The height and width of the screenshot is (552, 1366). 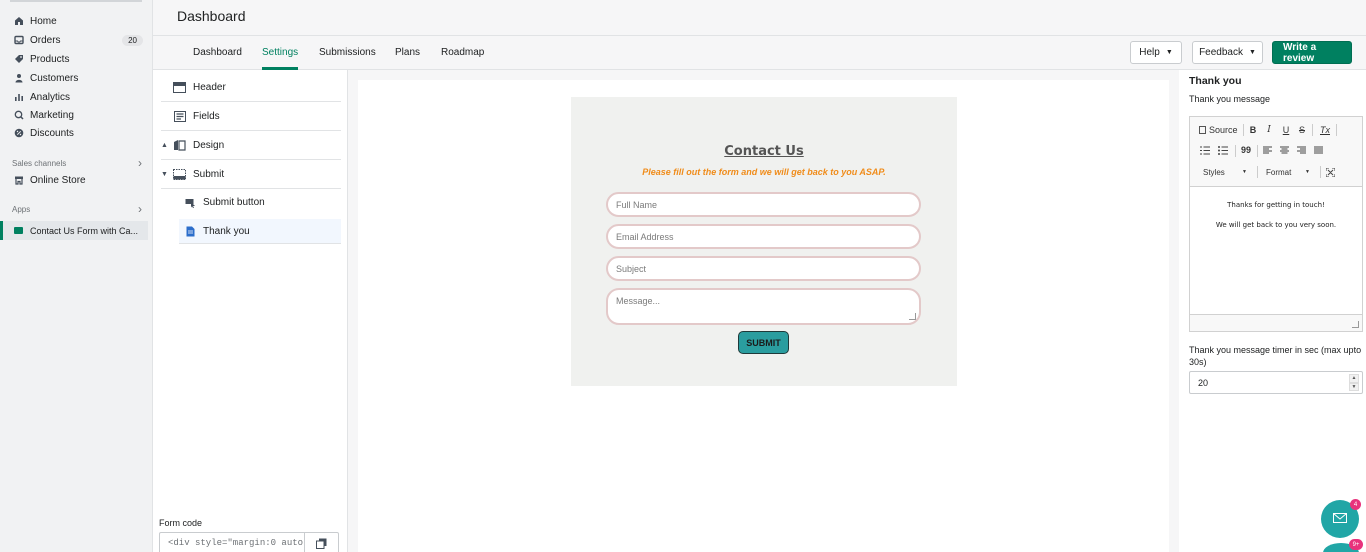 What do you see at coordinates (76, 133) in the screenshot?
I see `sidebar-item-discounts: Discounts` at bounding box center [76, 133].